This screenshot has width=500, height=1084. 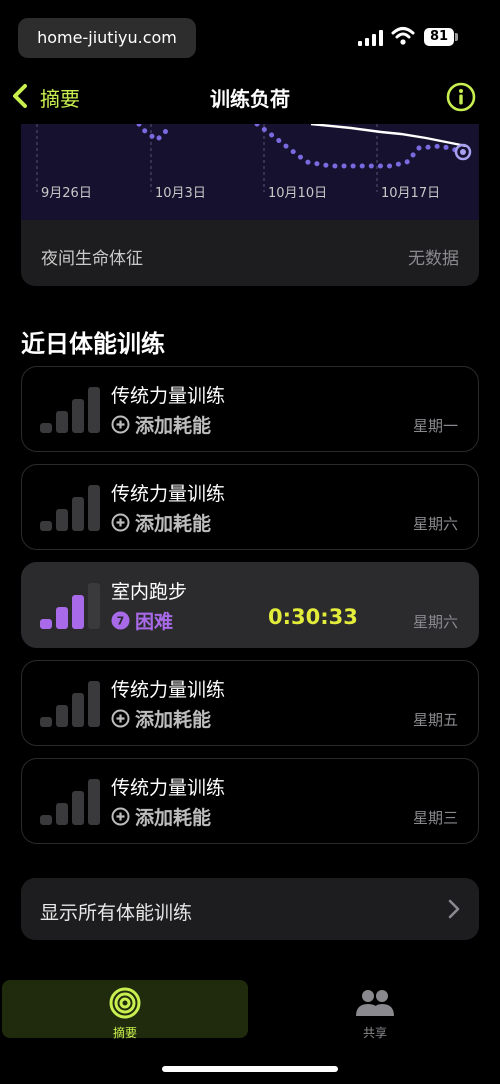 I want to click on chart-x-label: 10月10日, so click(x=298, y=193).